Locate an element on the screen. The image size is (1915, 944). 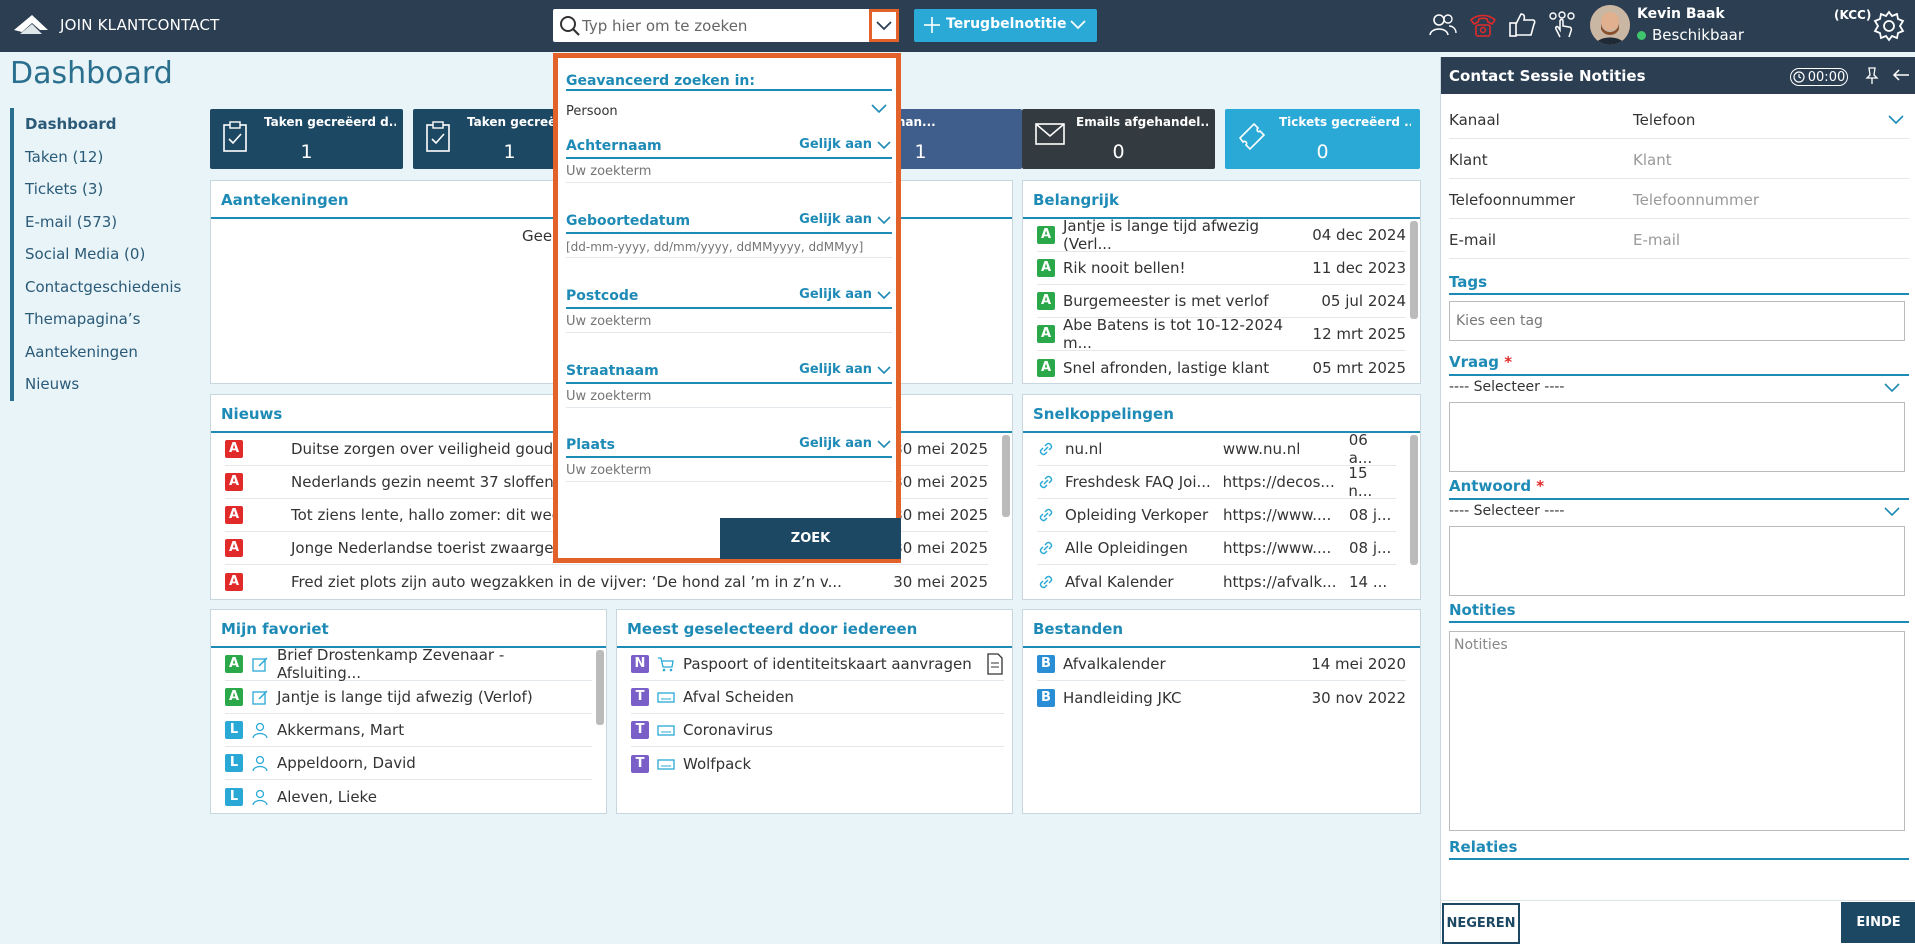
list-item: T Afval Scheiden is located at coordinates (817, 697).